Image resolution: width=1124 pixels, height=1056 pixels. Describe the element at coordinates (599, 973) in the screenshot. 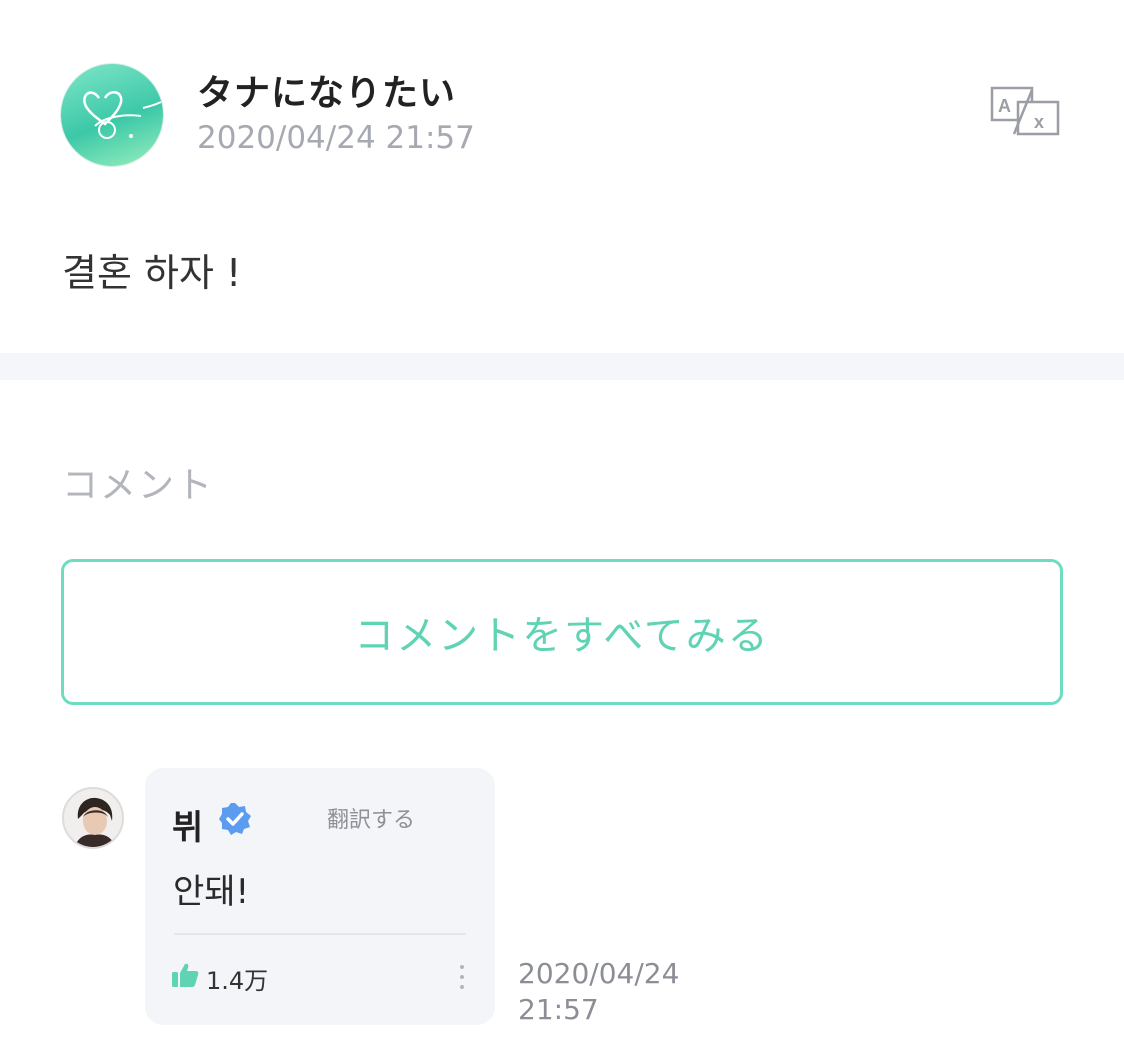

I see `comment-date: 2020/04/24` at that location.